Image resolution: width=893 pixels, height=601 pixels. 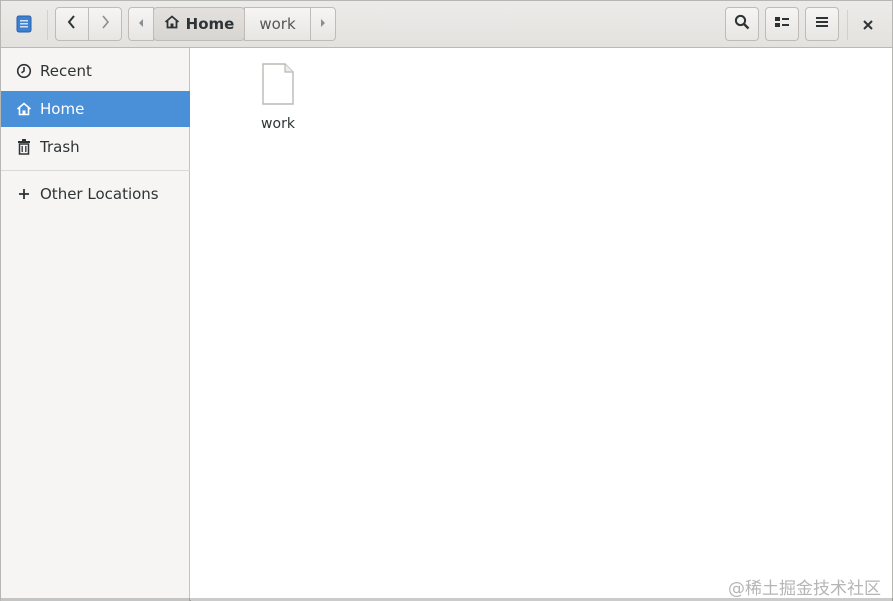 I want to click on search-icon, so click(x=742, y=24).